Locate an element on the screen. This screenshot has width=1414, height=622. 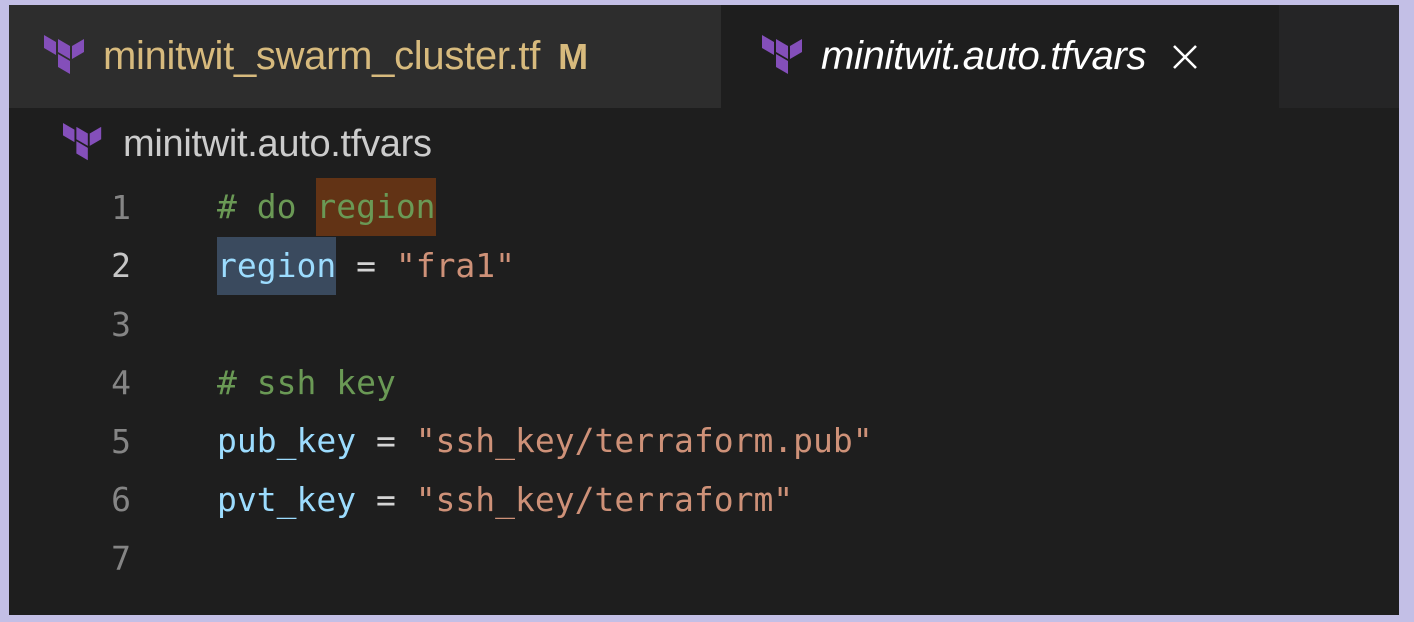
code-line: 3 is located at coordinates (704, 324).